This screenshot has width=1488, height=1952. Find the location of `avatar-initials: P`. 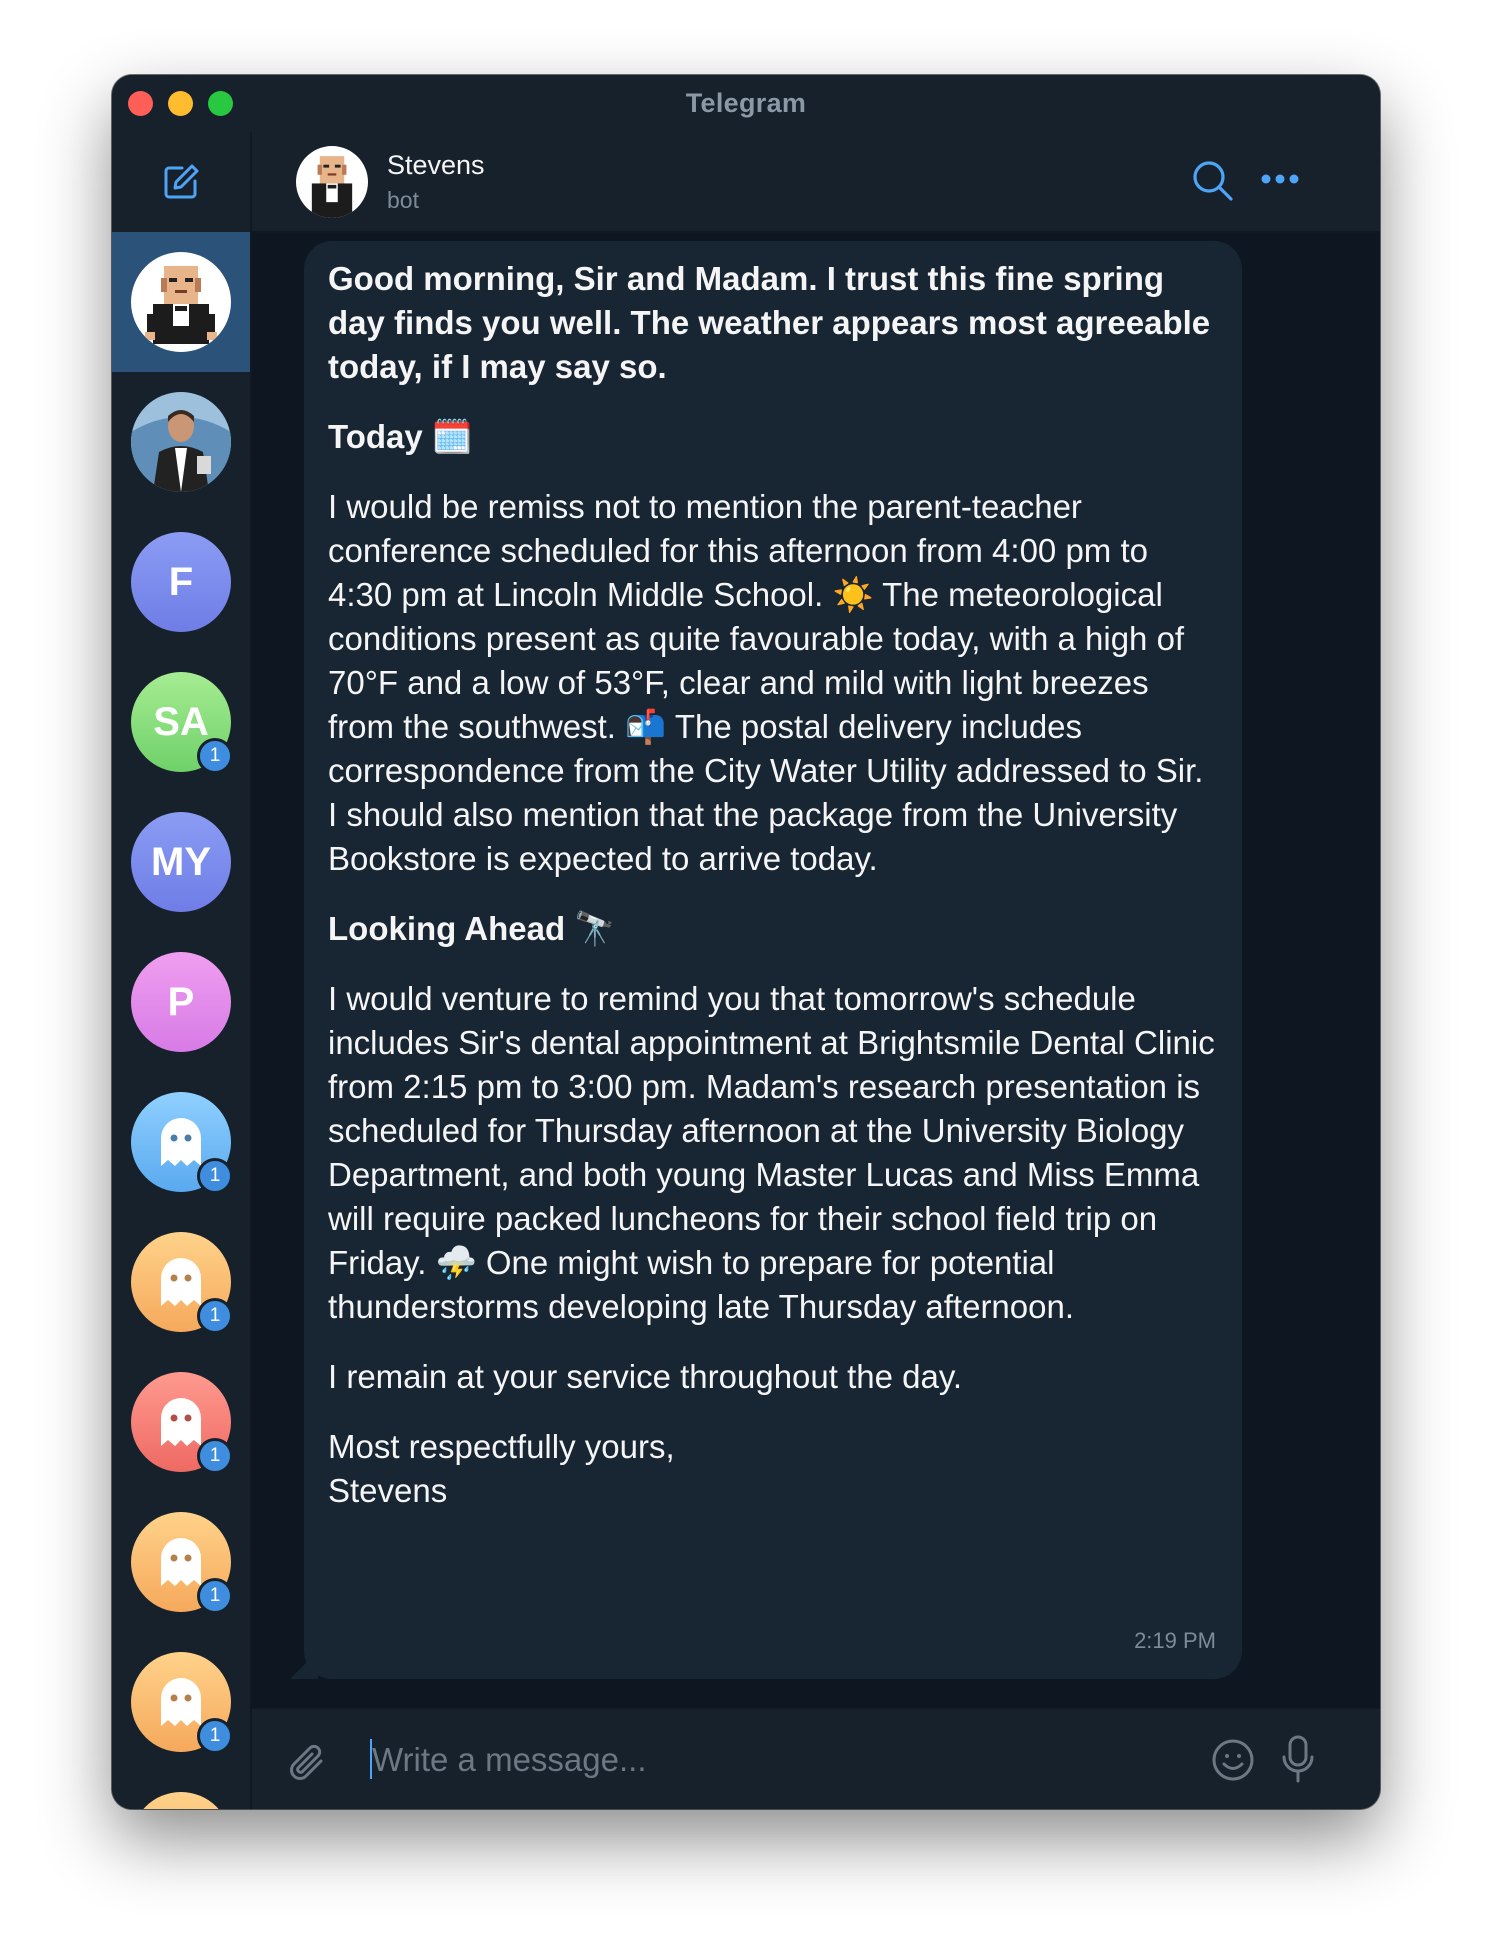

avatar-initials: P is located at coordinates (181, 1001).